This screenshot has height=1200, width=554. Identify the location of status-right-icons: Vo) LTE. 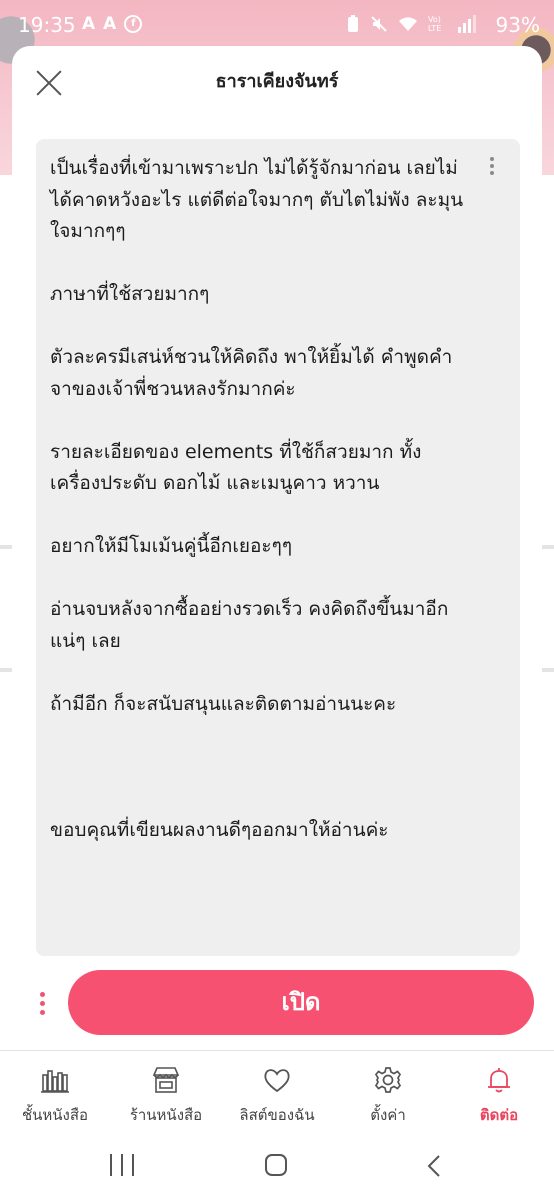
(411, 24).